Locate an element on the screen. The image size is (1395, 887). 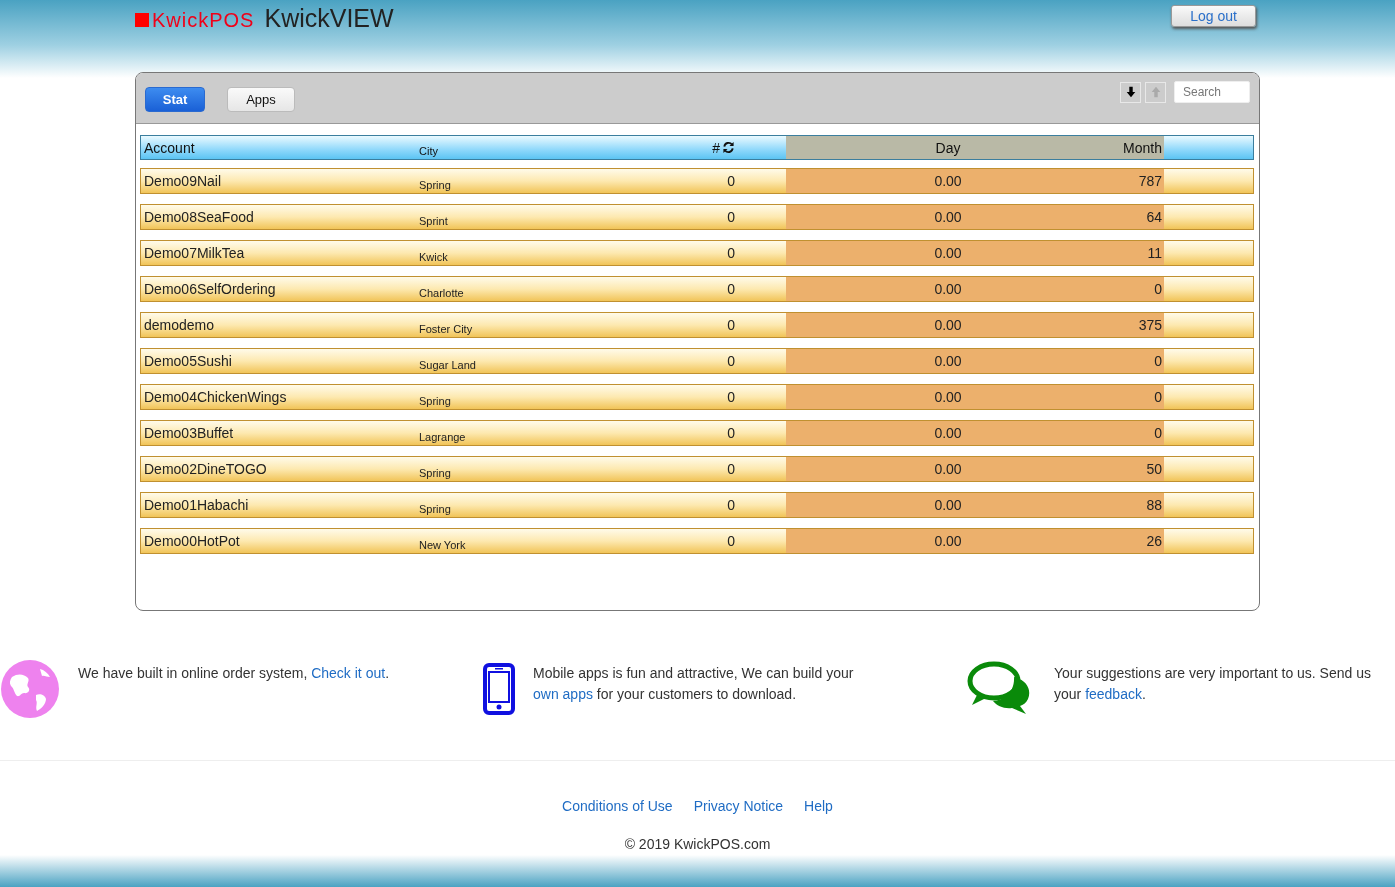
arrow-up-icon is located at coordinates (1155, 92).